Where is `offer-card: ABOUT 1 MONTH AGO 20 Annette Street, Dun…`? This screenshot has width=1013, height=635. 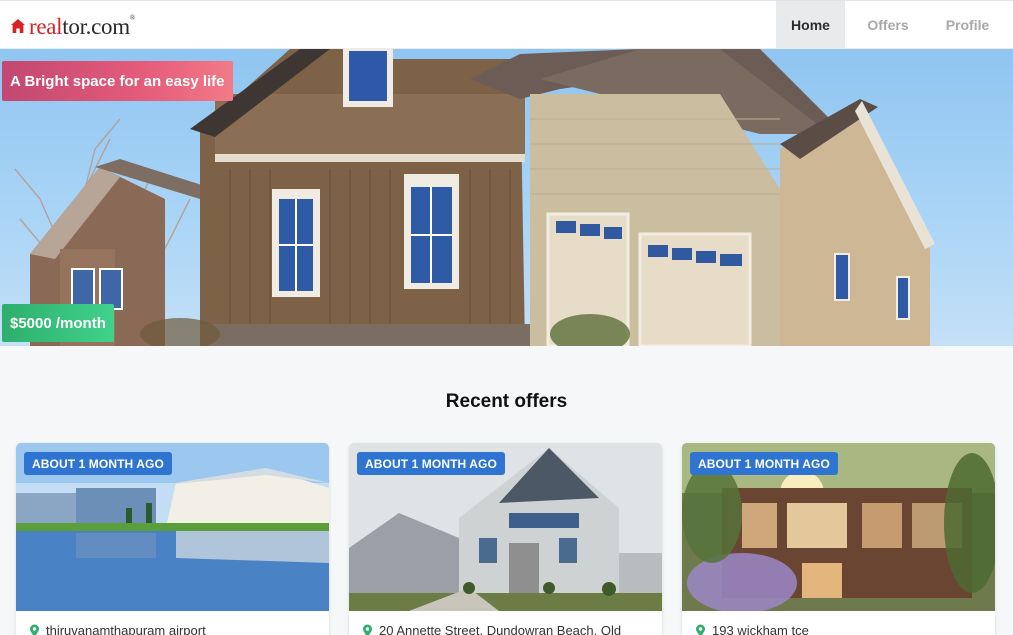
offer-card: ABOUT 1 MONTH AGO 20 Annette Street, Dun… is located at coordinates (505, 539).